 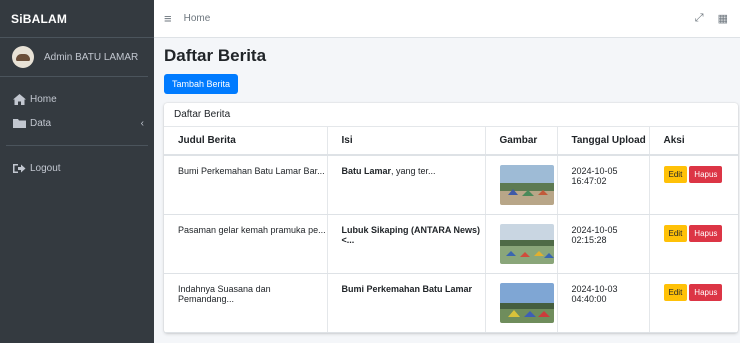 What do you see at coordinates (246, 141) in the screenshot?
I see `column-header: Judul Berita` at bounding box center [246, 141].